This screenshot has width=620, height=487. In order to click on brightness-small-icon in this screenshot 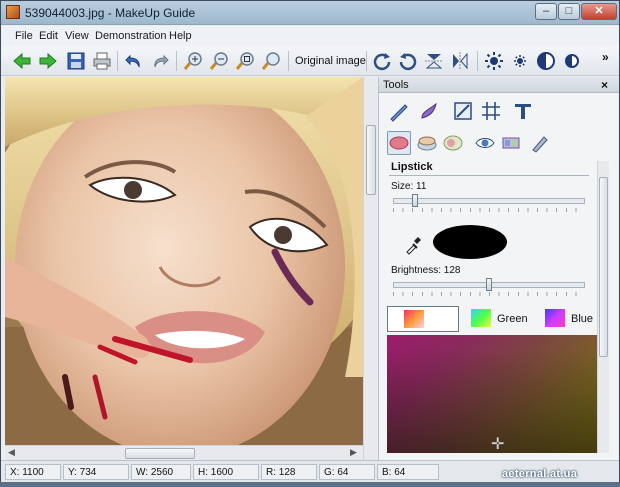, I will do `click(520, 61)`.